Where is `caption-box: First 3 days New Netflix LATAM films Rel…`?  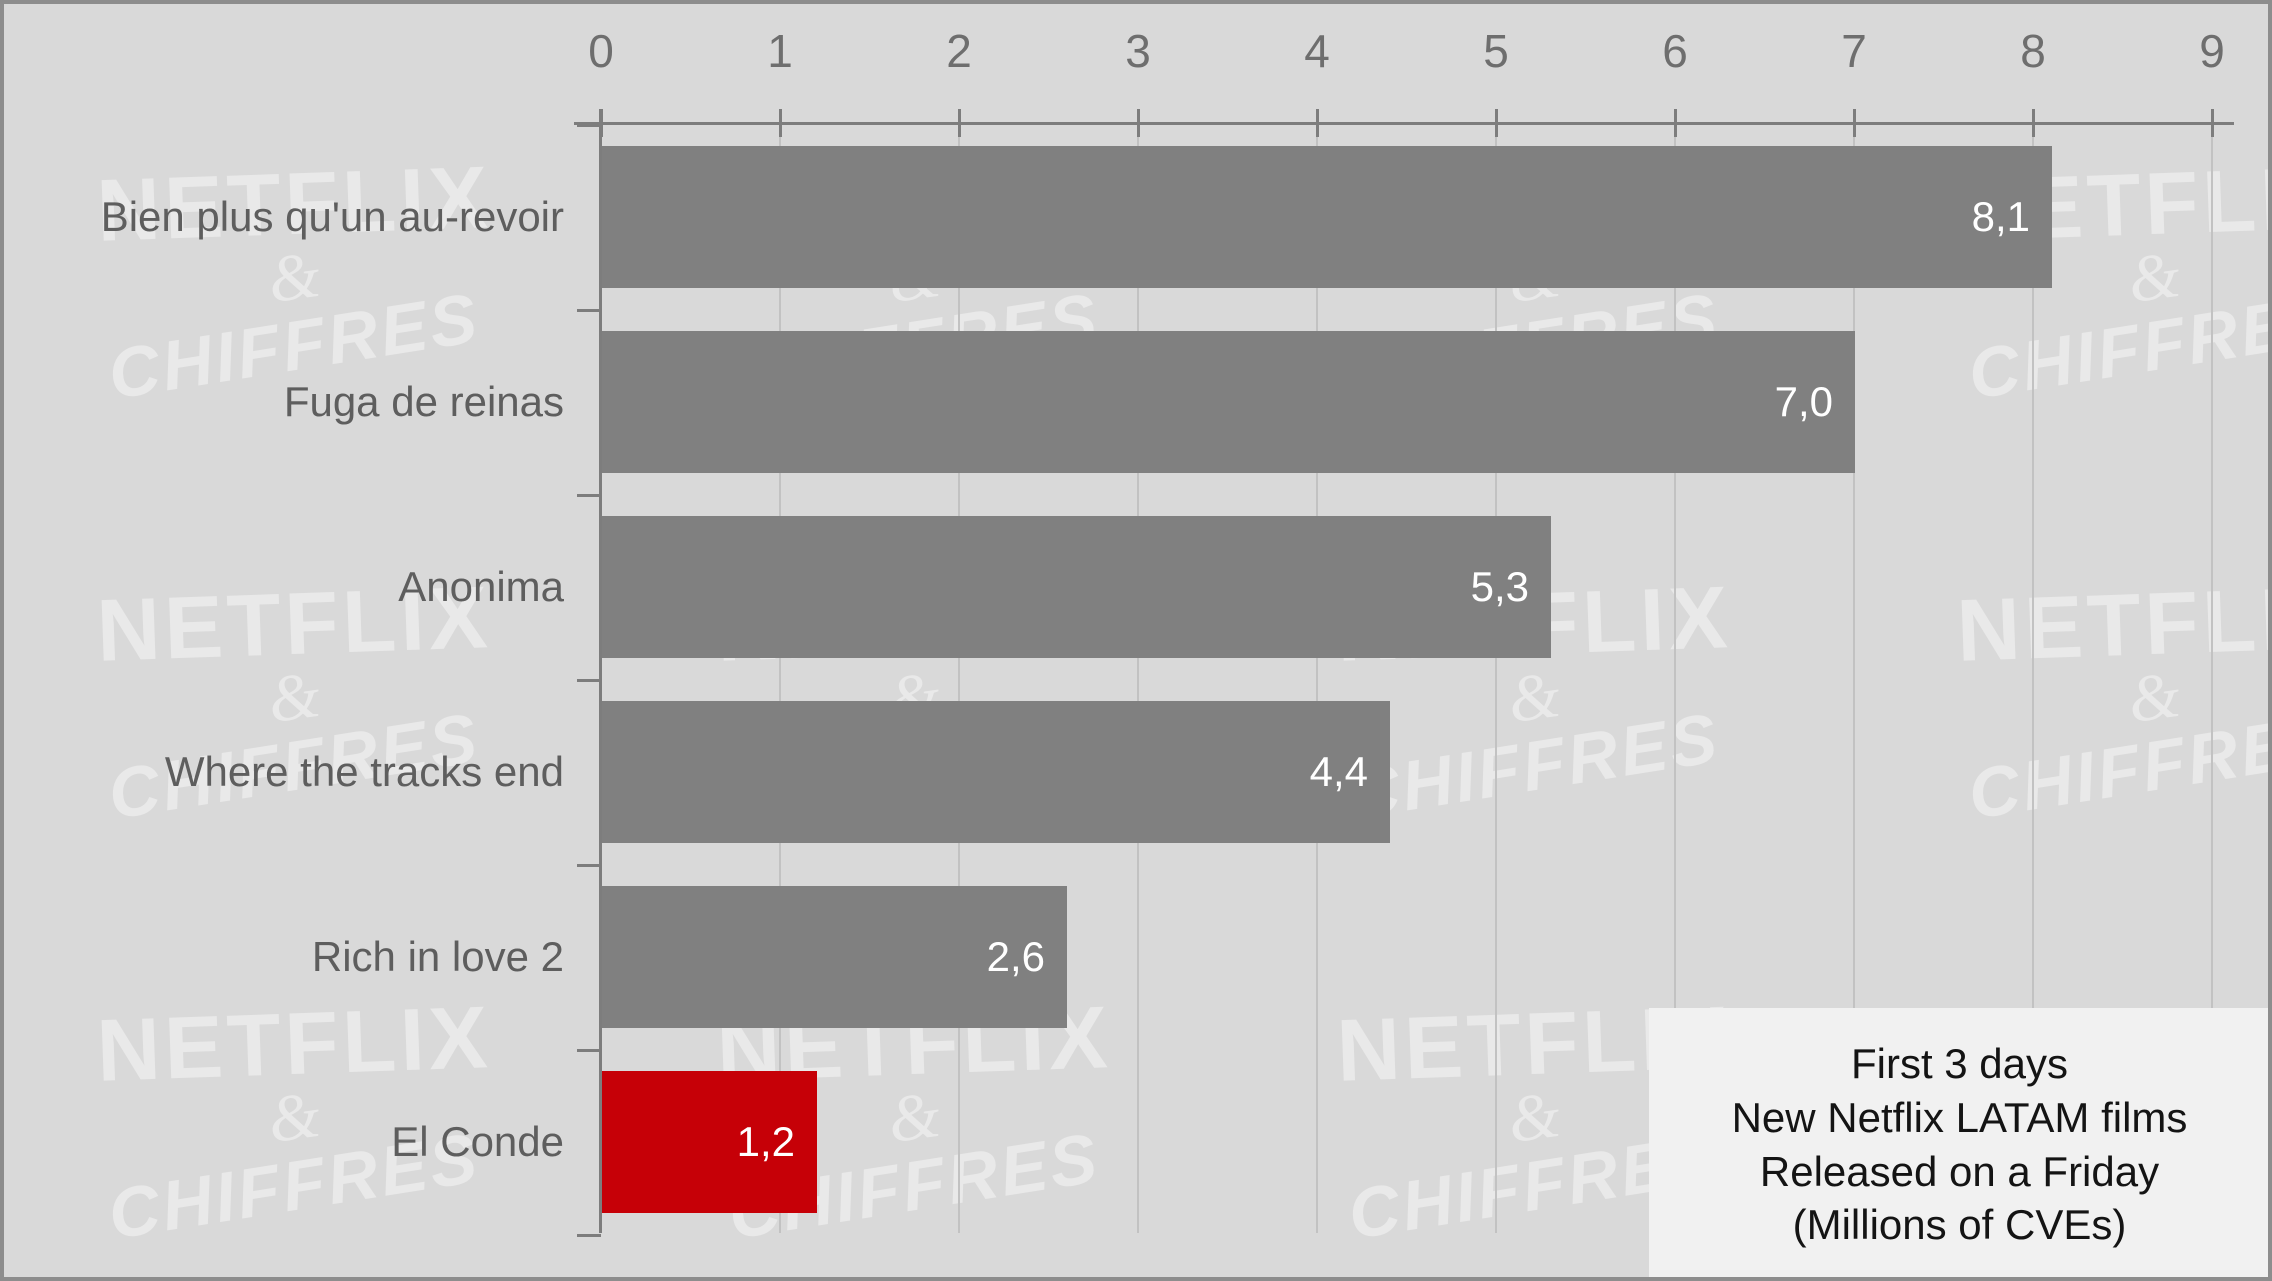
caption-box: First 3 days New Netflix LATAM films Rel… is located at coordinates (1958, 1142).